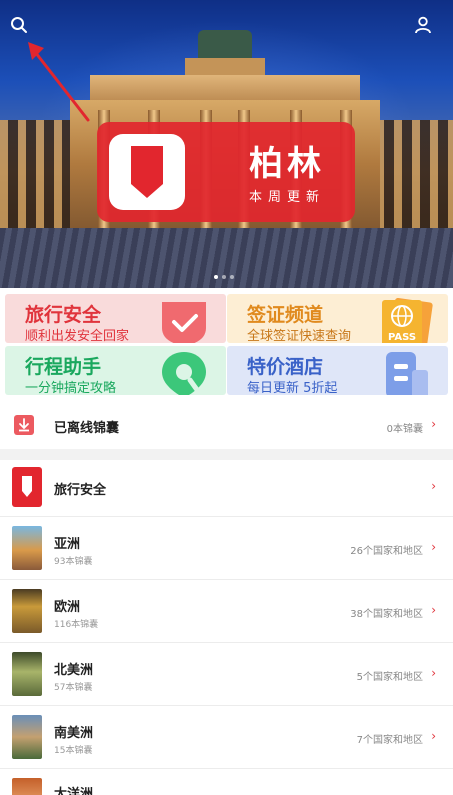 The image size is (453, 795). What do you see at coordinates (389, 740) in the screenshot?
I see `continent-region-count: 7个国家和地区` at bounding box center [389, 740].